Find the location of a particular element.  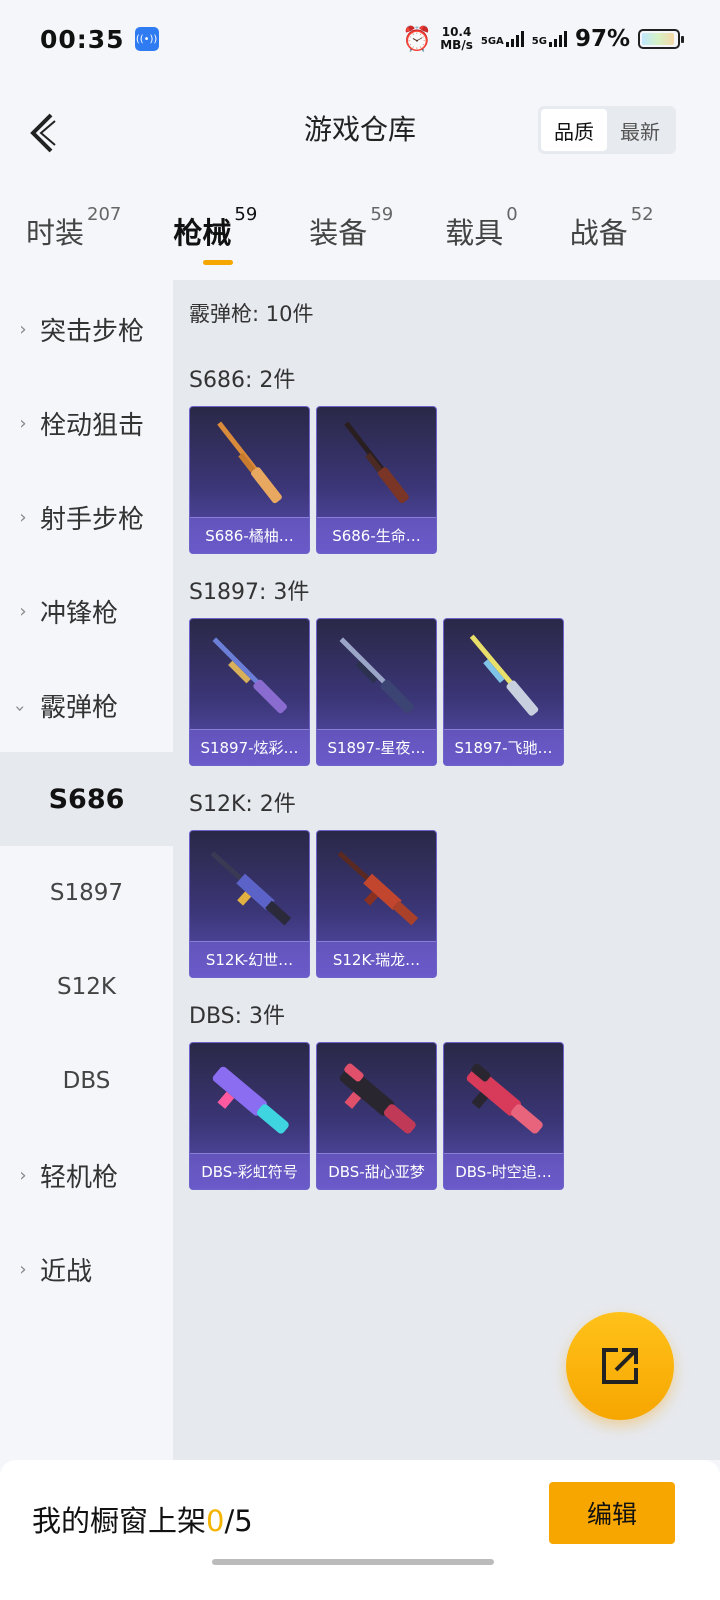

showcase-bar: 我的橱窗上架0/5 编辑 is located at coordinates (360, 1530).